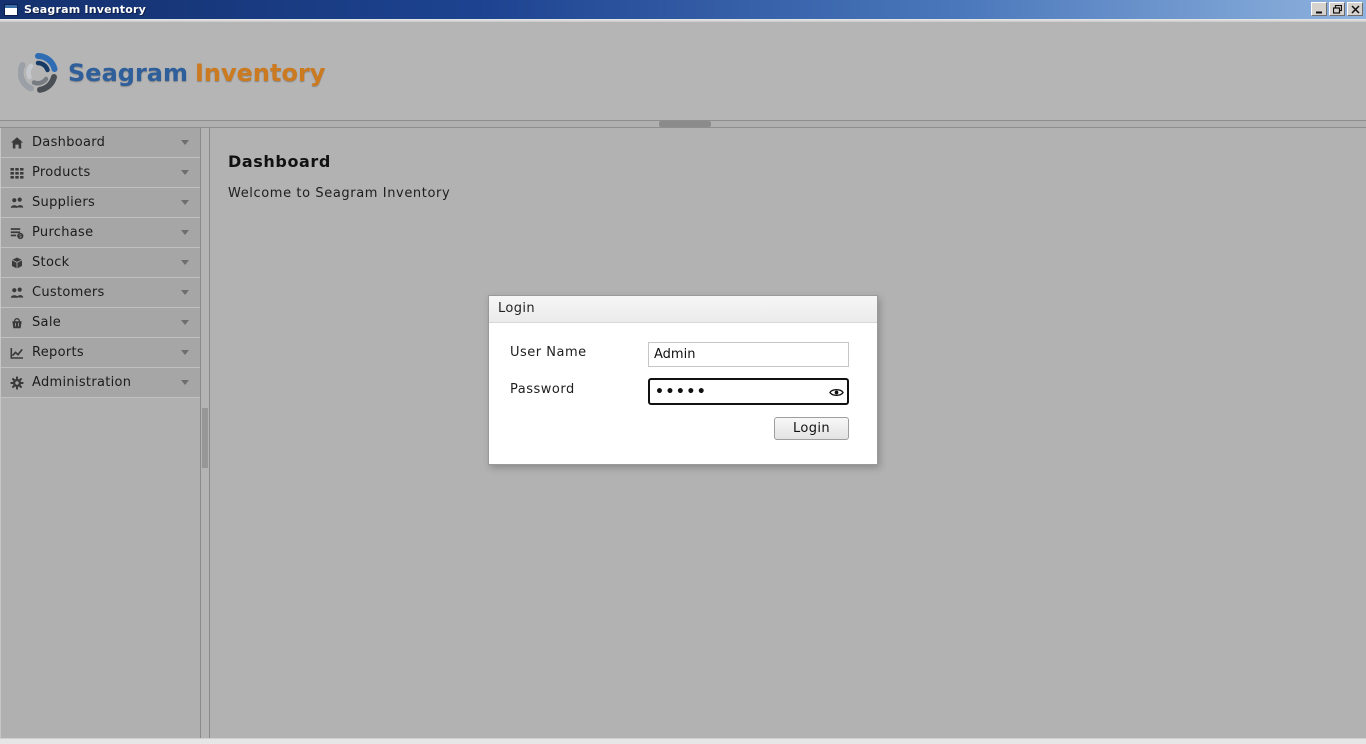 This screenshot has width=1366, height=744. I want to click on eye-icon, so click(836, 392).